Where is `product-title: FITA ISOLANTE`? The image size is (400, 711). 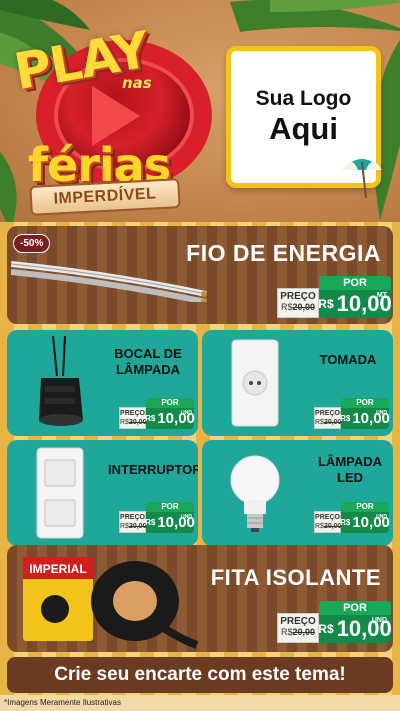
product-title: FITA ISOLANTE is located at coordinates (295, 577).